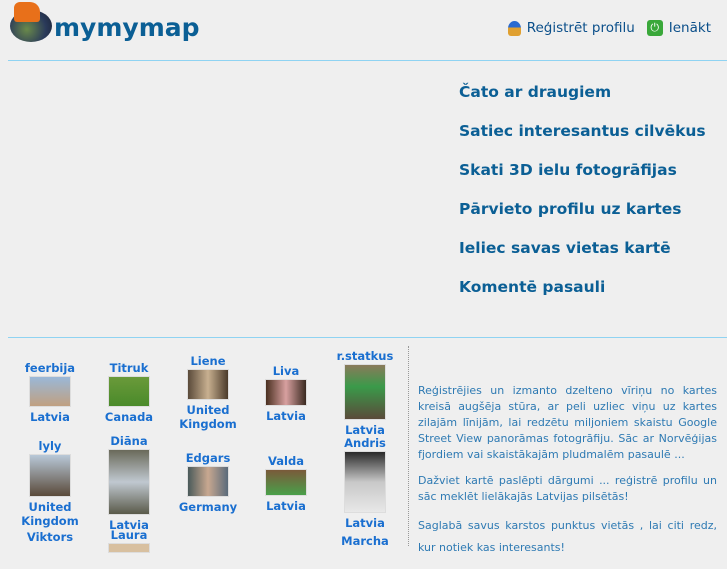 The width and height of the screenshot is (727, 569). I want to click on profile-card: r.statkus Latvia, so click(365, 393).